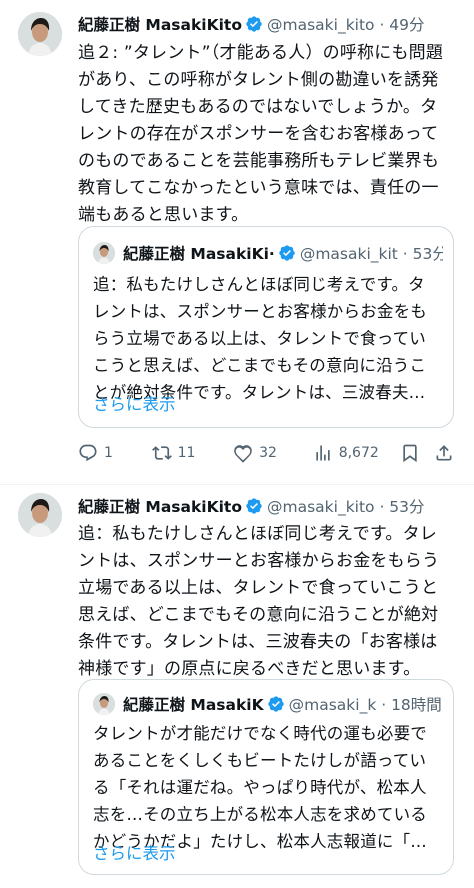  I want to click on like-button: 32, so click(273, 453).